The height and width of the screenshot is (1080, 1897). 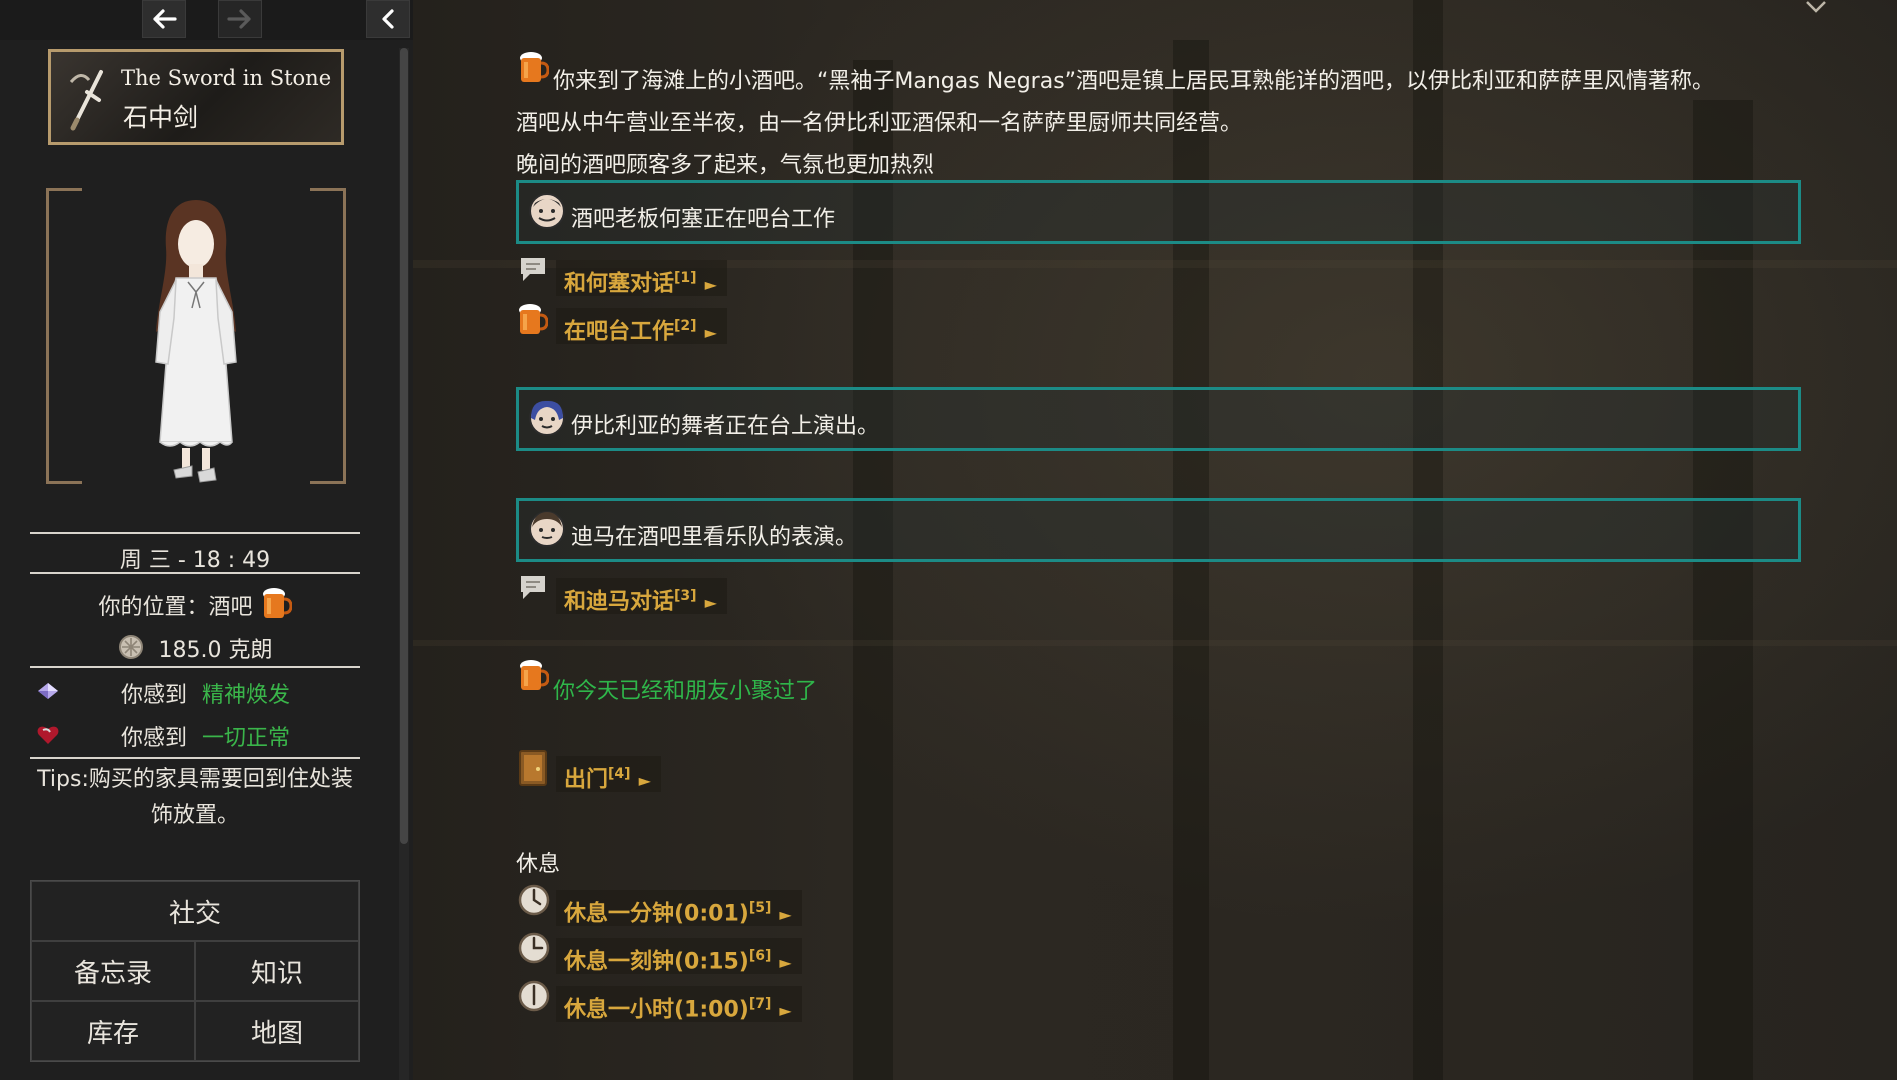 I want to click on intro-line: 酒吧从中午营业至半夜，由一名伊比利亚酒保和一名萨萨里厨师共同经营。, so click(x=879, y=123).